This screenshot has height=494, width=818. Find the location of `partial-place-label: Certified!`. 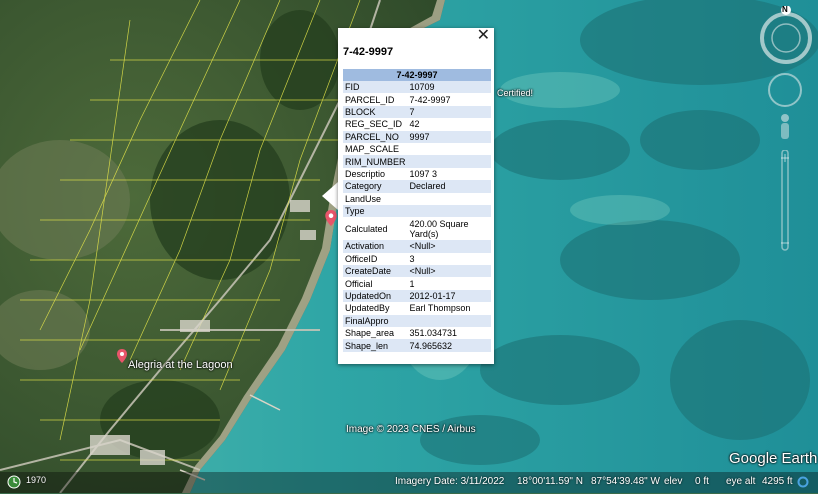

partial-place-label: Certified! is located at coordinates (515, 93).